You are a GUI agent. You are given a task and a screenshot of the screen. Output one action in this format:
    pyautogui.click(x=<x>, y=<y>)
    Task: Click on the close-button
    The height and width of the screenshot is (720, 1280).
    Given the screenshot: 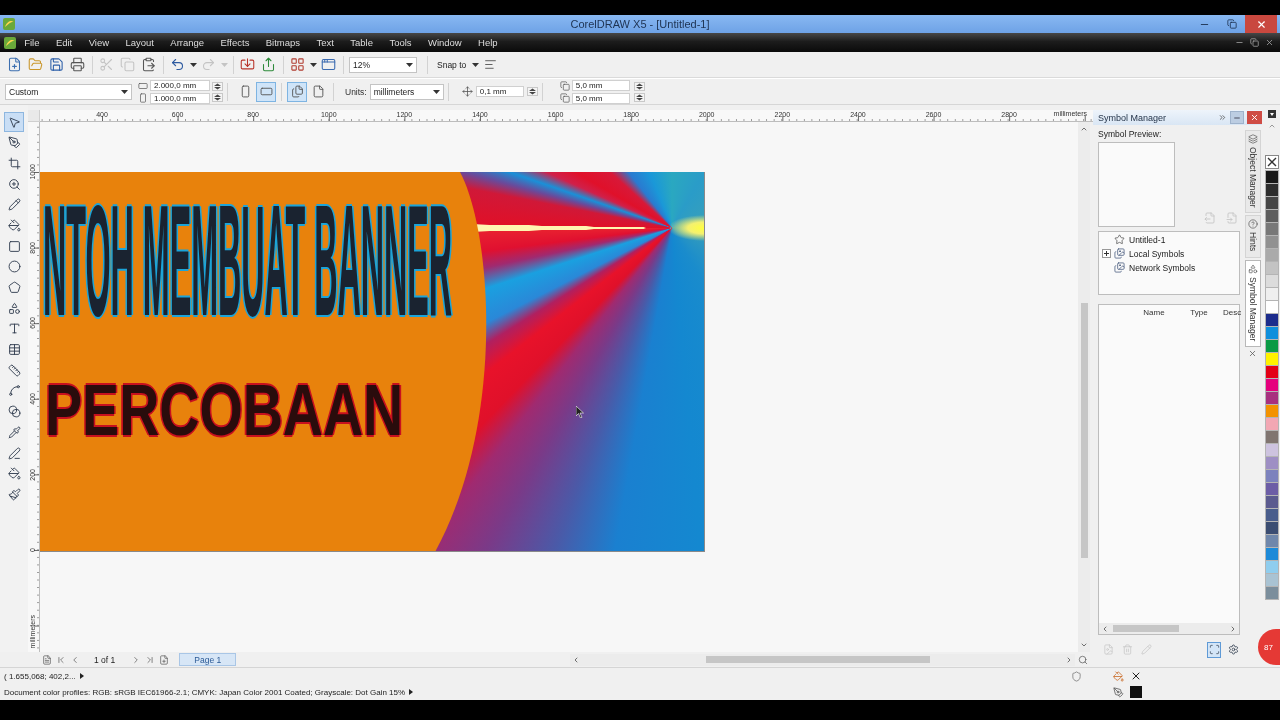 What is the action you would take?
    pyautogui.click(x=1261, y=24)
    